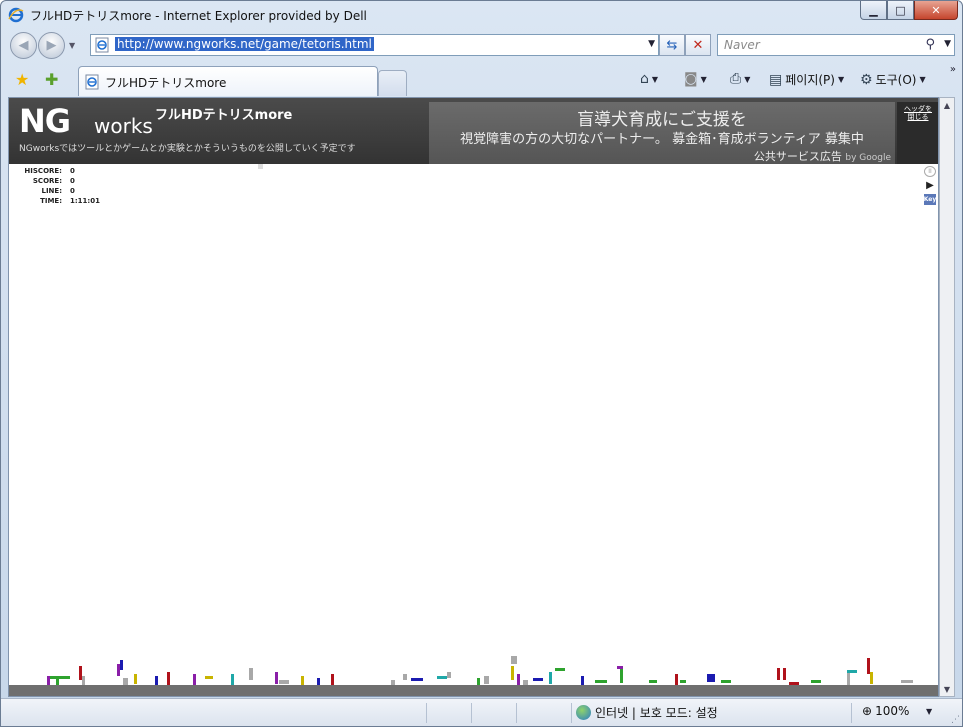 The image size is (963, 727). Describe the element at coordinates (228, 81) in the screenshot. I see `tab-active: フルHDテトリスmore` at that location.